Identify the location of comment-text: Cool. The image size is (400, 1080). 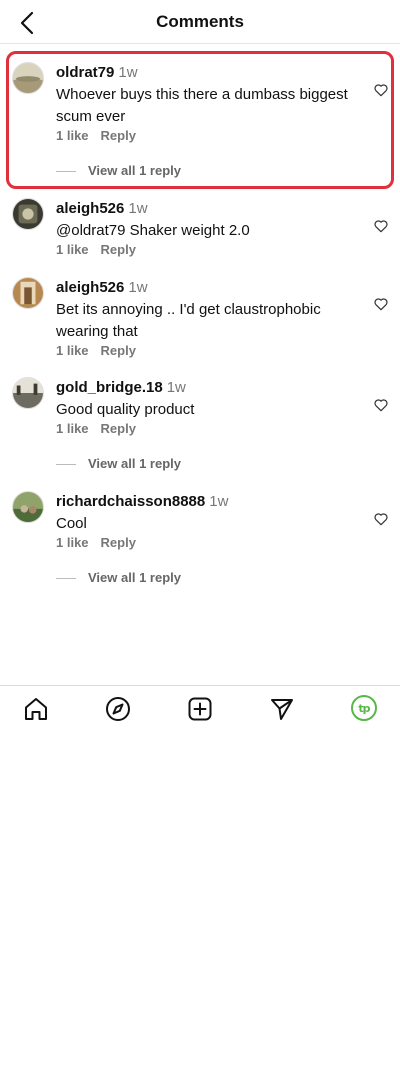
(71, 523).